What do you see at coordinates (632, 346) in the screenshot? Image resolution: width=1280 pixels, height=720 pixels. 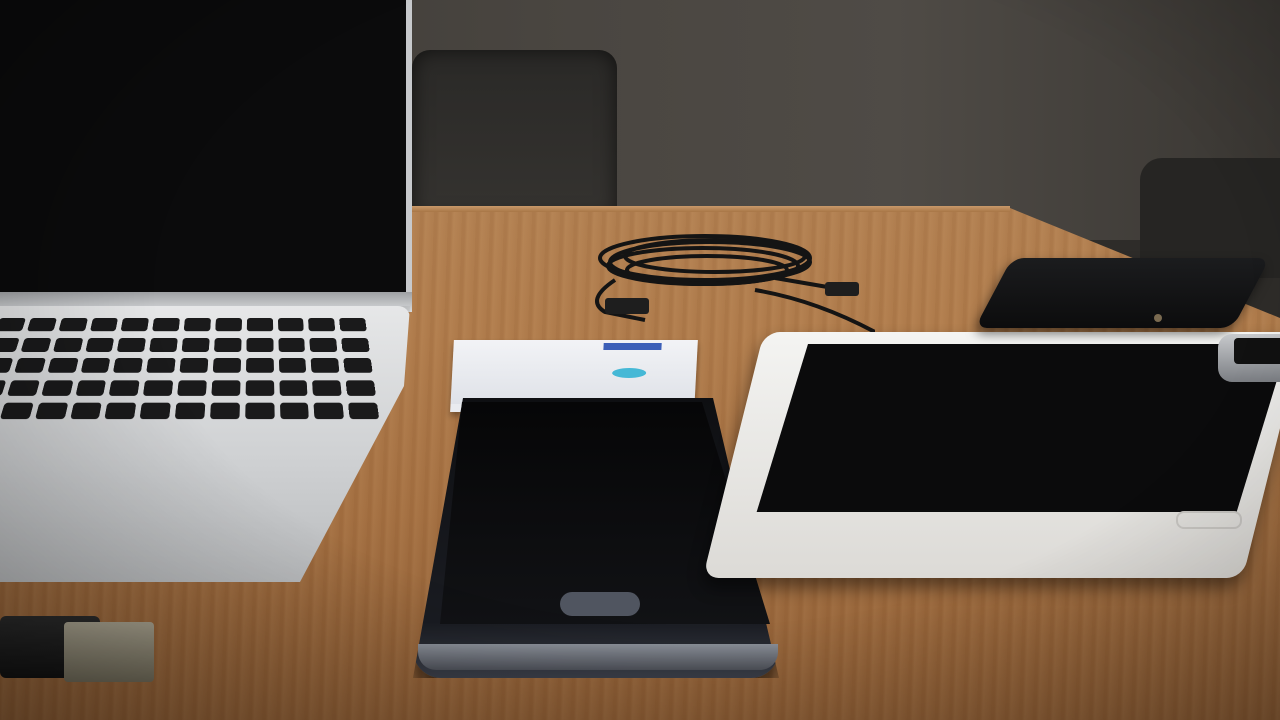 I see `card-blue-strip` at bounding box center [632, 346].